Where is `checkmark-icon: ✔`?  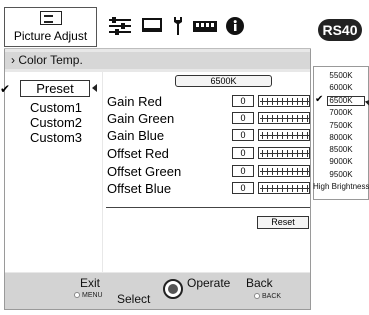
checkmark-icon: ✔ is located at coordinates (5, 89).